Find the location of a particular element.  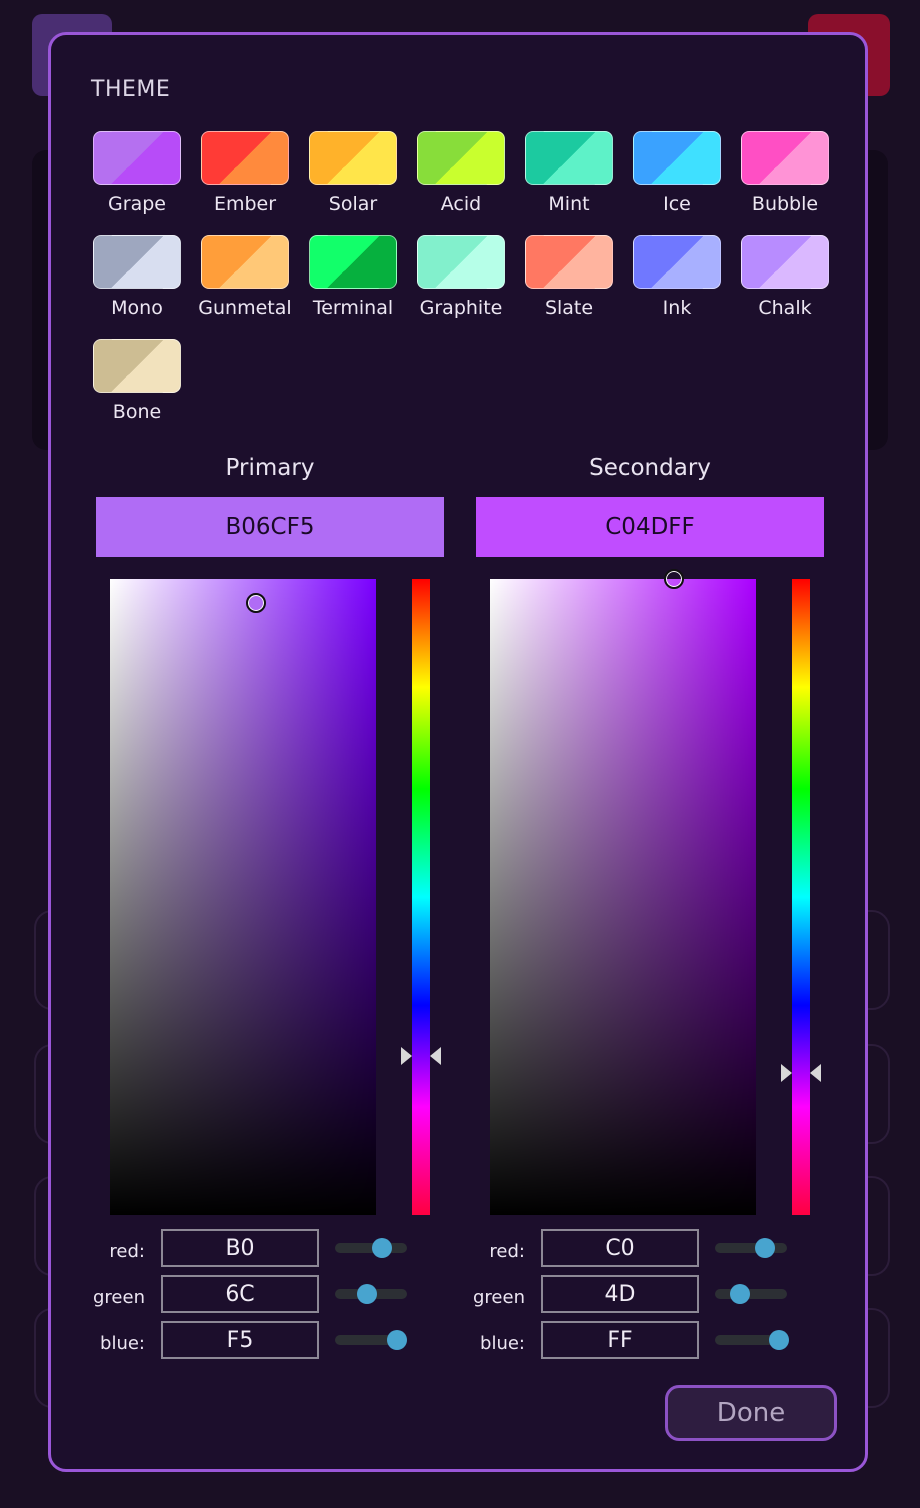

primary-blue-field: F5 is located at coordinates (240, 1340).